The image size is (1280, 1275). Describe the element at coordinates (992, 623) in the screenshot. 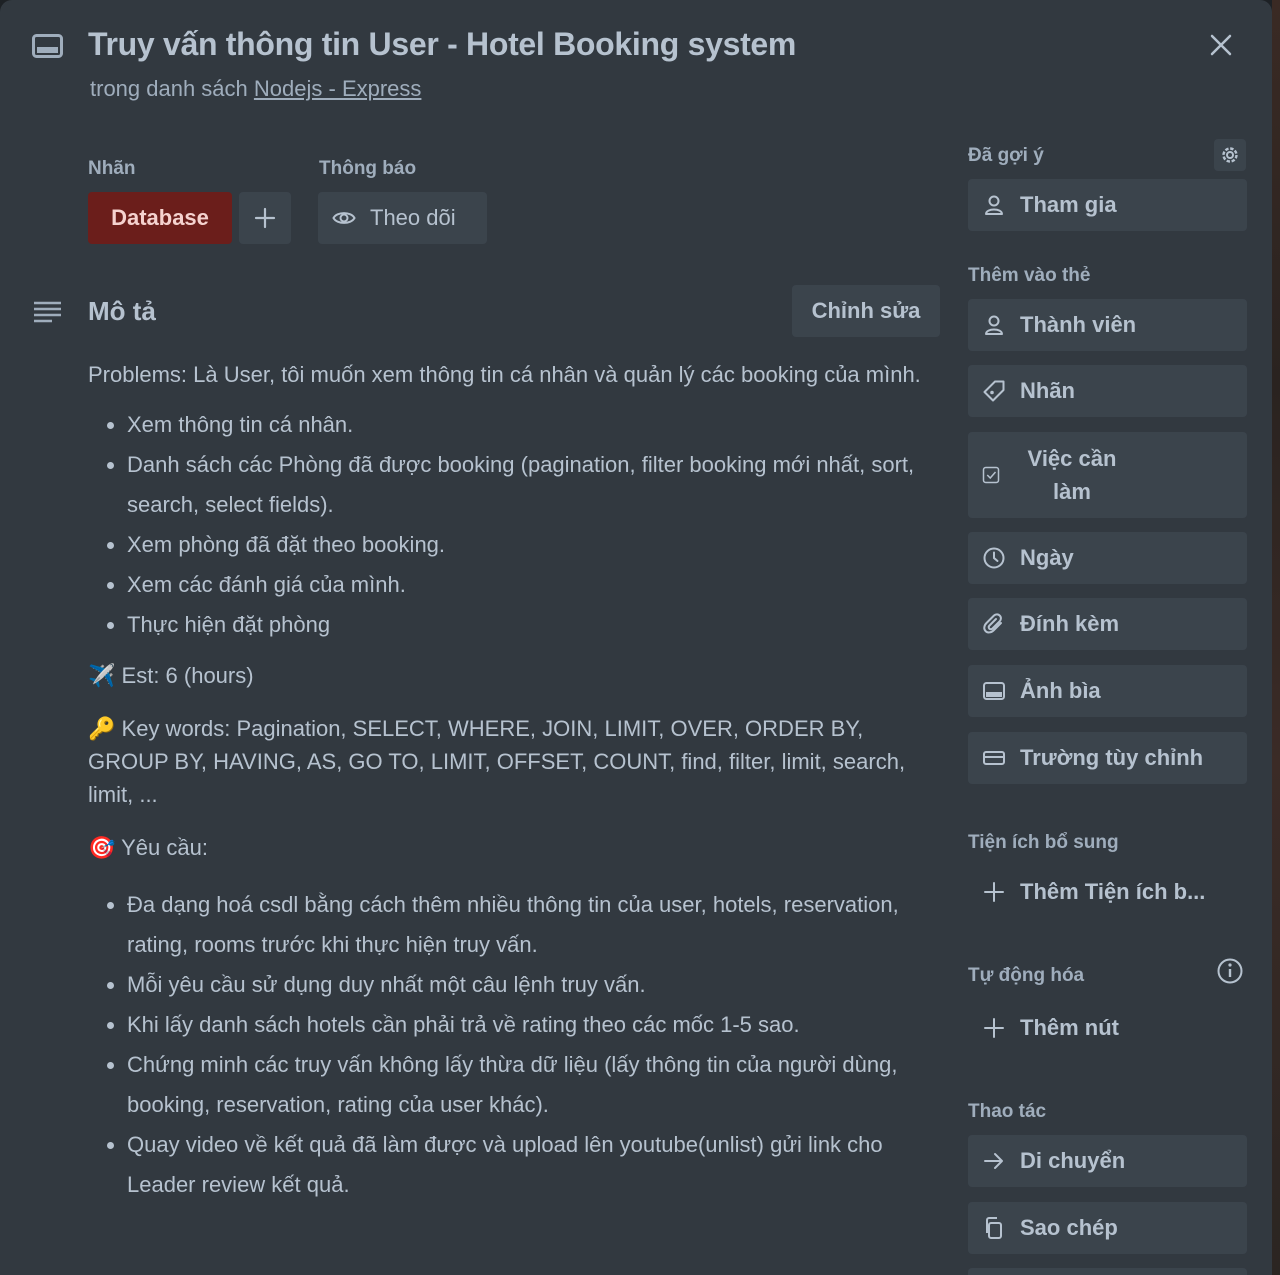

I see `paperclip-icon` at that location.